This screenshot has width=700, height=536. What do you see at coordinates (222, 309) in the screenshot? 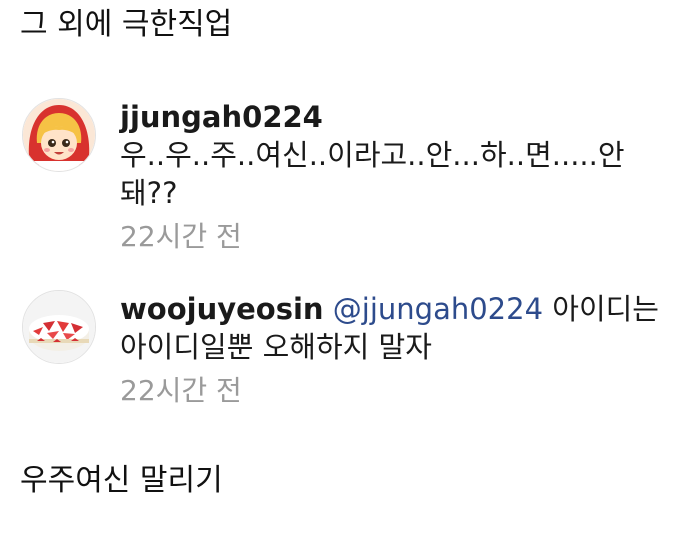
I see `comment-username: woojuyeosin` at bounding box center [222, 309].